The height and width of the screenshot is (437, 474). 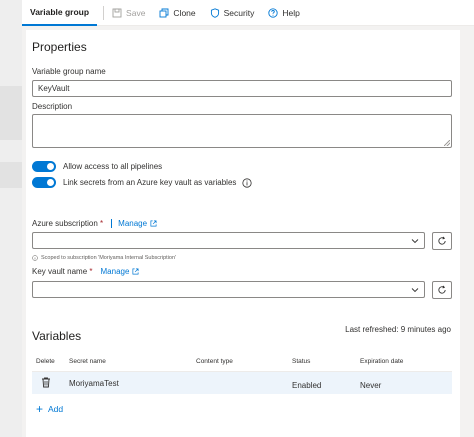 What do you see at coordinates (242, 383) in the screenshot?
I see `table-row: MoriyamaTest Enabled Never` at bounding box center [242, 383].